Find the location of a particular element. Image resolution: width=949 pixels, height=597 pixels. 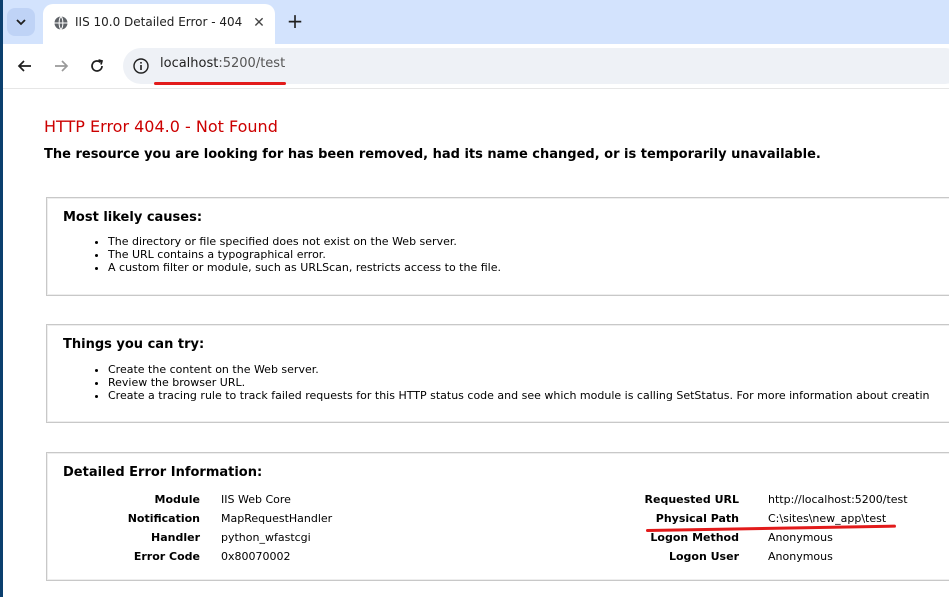

forward-arrow-icon is located at coordinates (62, 66).